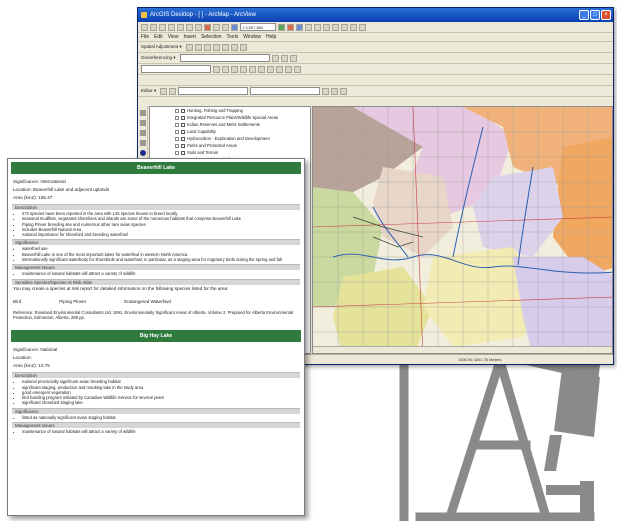 This screenshot has width=617, height=521. Describe the element at coordinates (143, 123) in the screenshot. I see `zoom-out-icon` at that location.